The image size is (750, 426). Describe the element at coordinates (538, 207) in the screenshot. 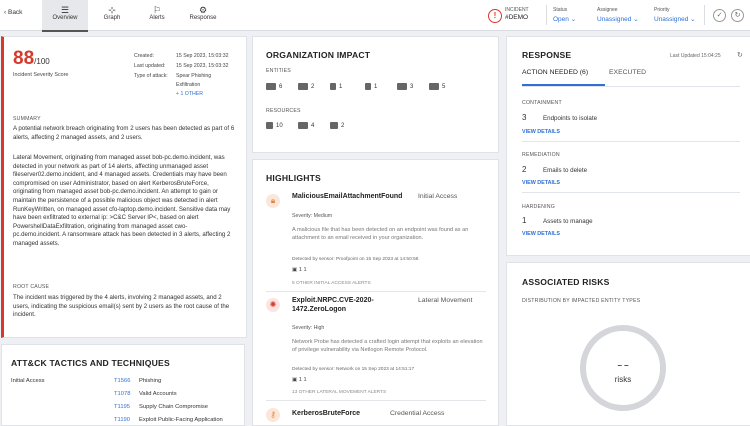

I see `hardening-heading: HARDENING` at that location.